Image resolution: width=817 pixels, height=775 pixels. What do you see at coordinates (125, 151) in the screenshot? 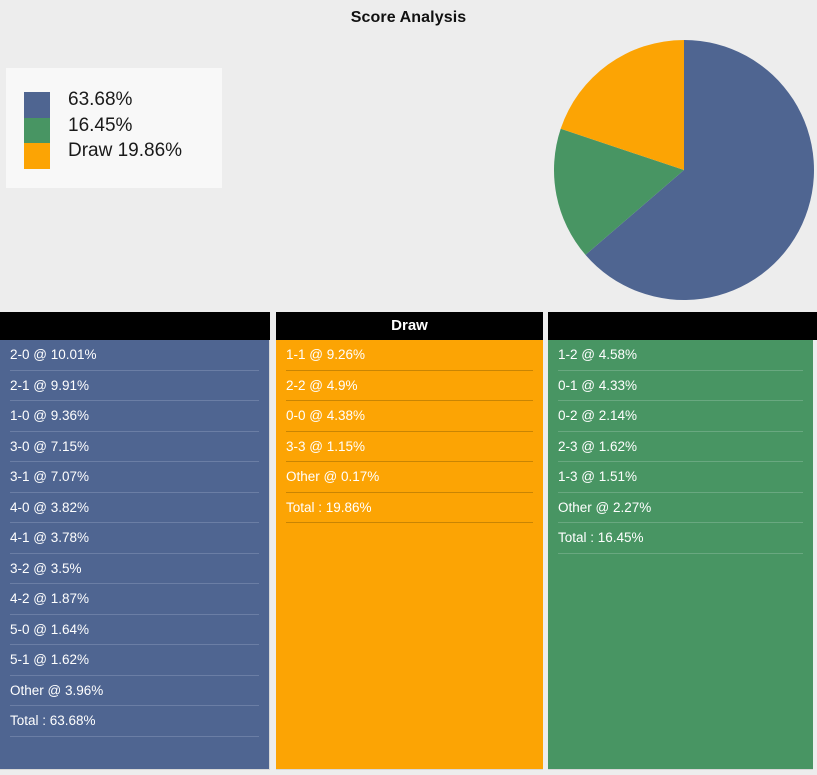
I see `legend-label-draw: Draw 19.86%` at bounding box center [125, 151].